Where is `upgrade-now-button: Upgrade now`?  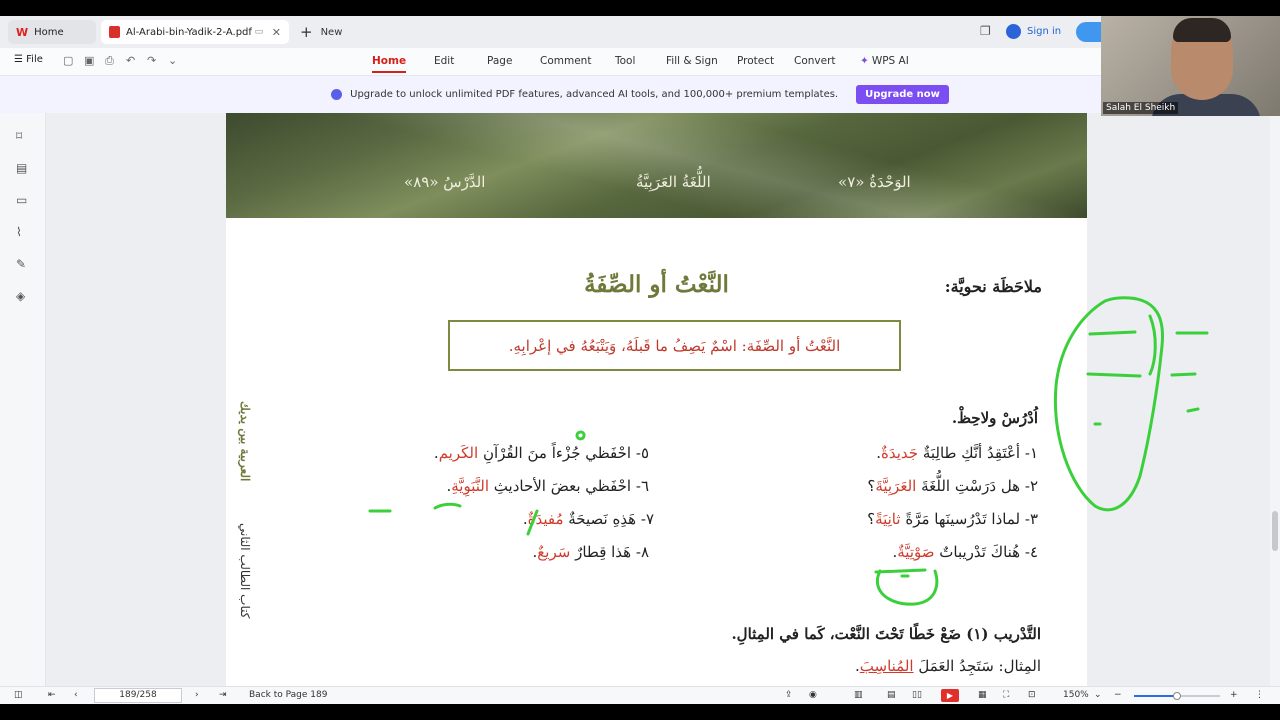
upgrade-now-button: Upgrade now is located at coordinates (902, 94).